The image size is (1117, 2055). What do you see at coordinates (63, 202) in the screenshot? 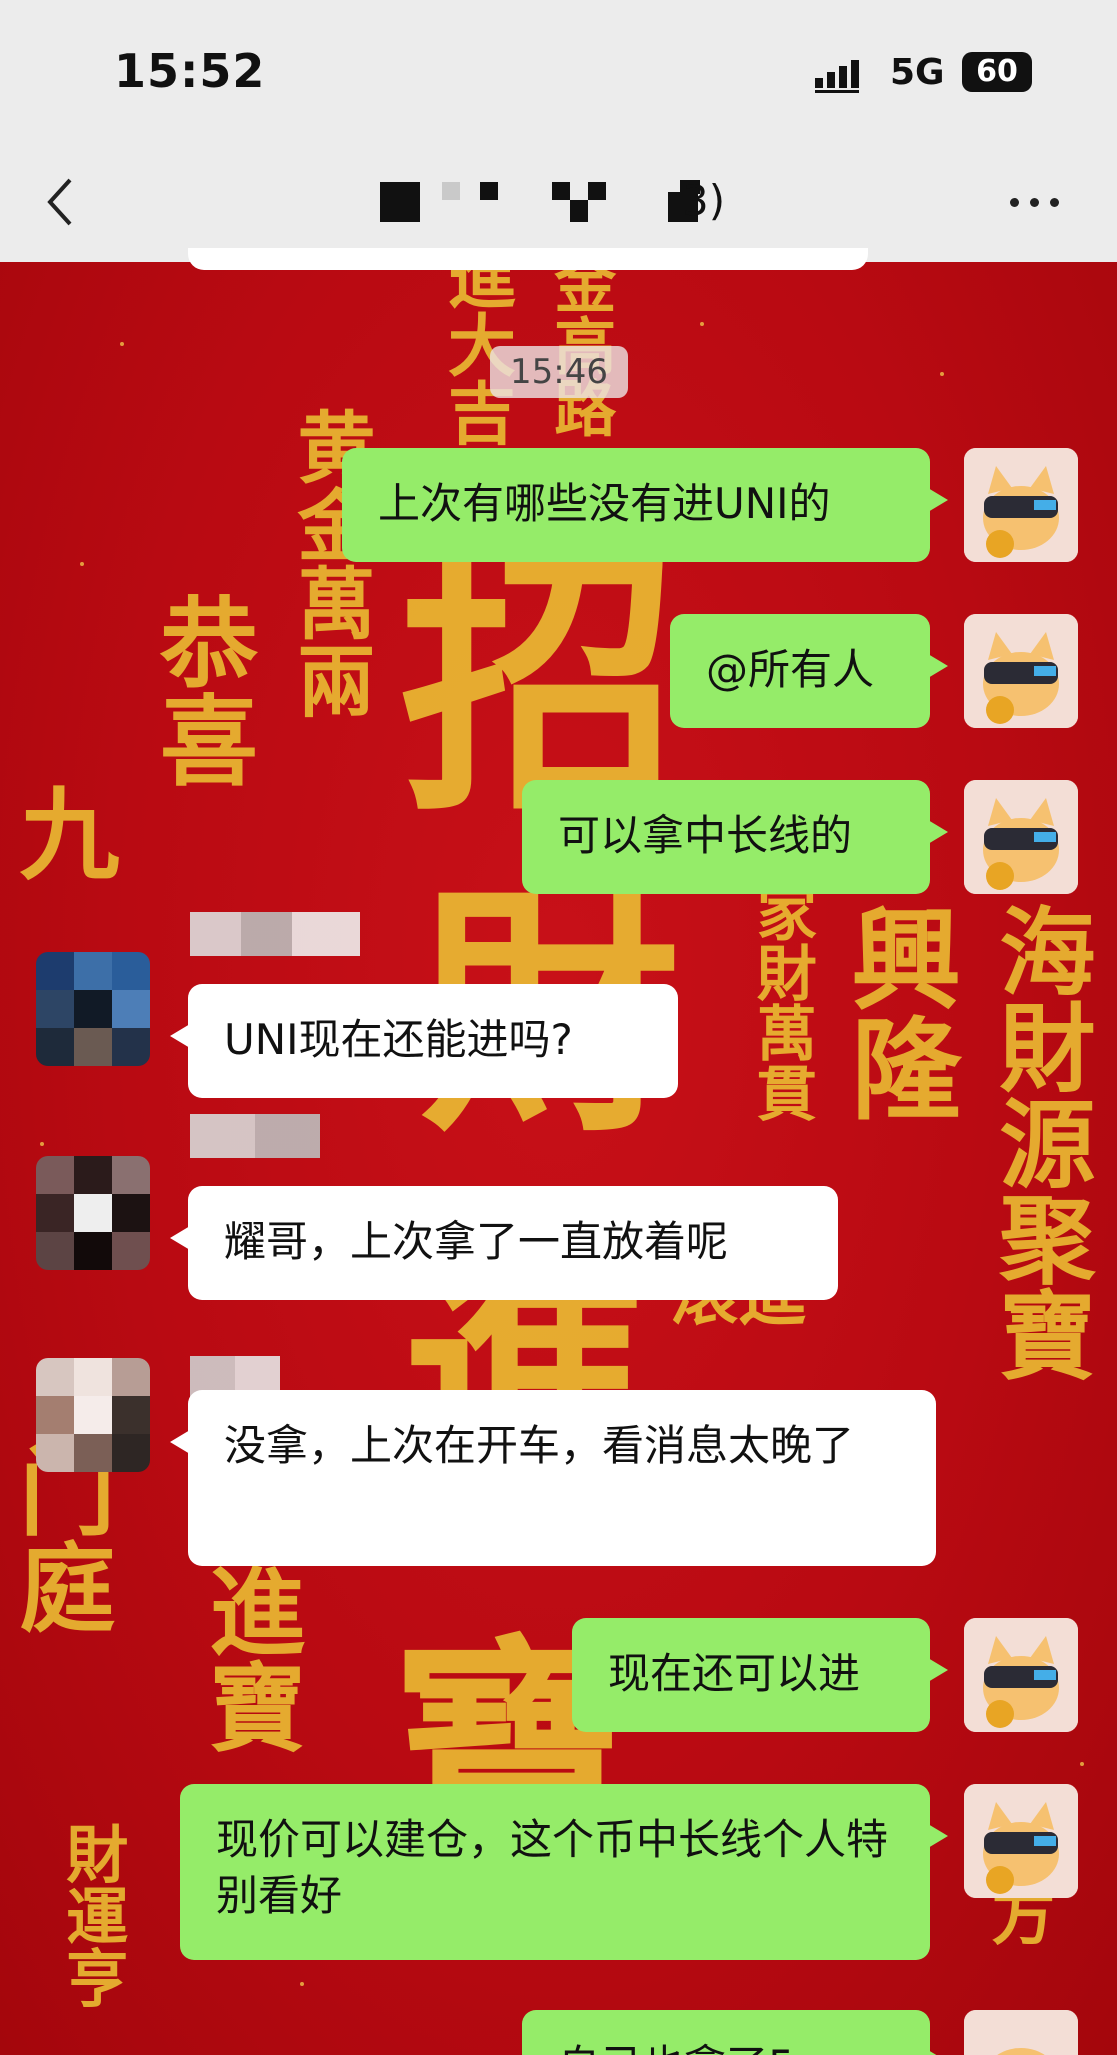
I see `back-arrow-icon` at bounding box center [63, 202].